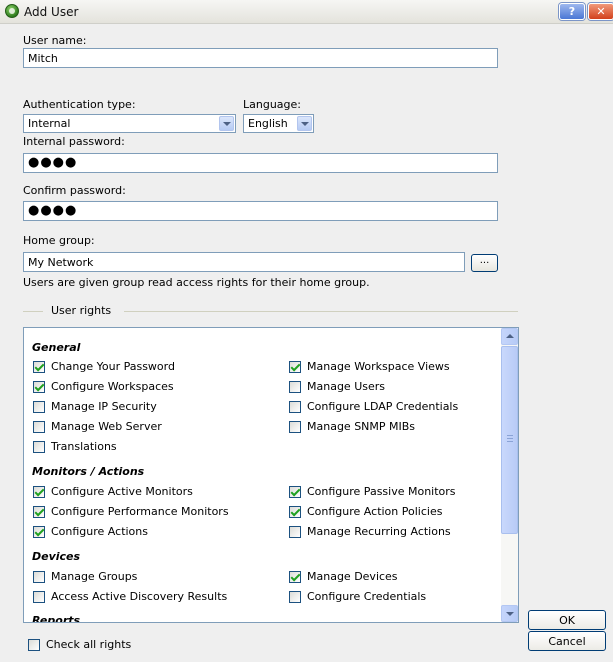 The width and height of the screenshot is (613, 662). Describe the element at coordinates (75, 446) in the screenshot. I see `right-translations: Translations` at that location.